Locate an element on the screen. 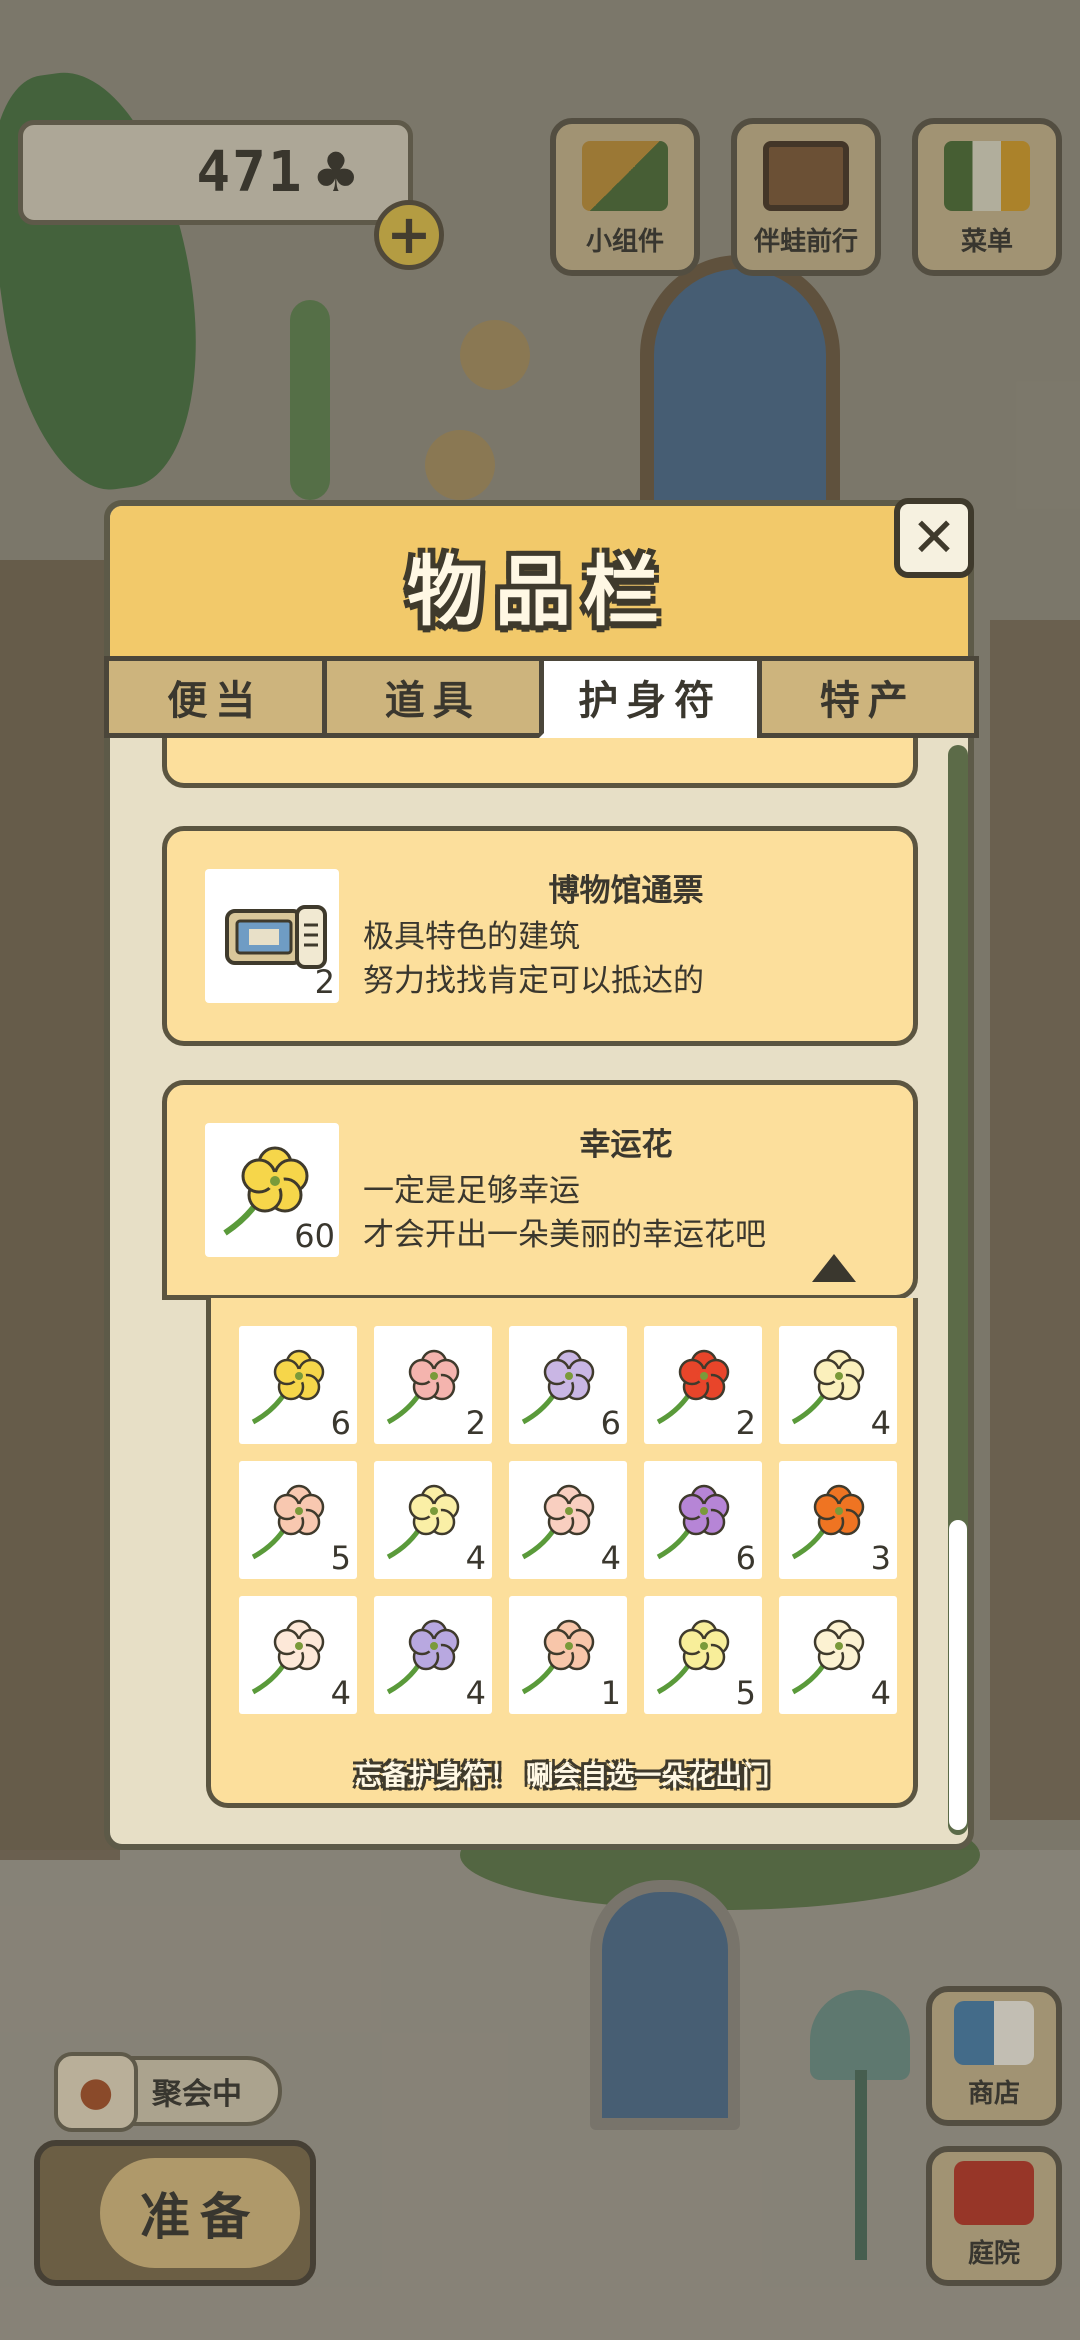 This screenshot has width=1080, height=2340. tab-label: 特产 is located at coordinates (867, 701).